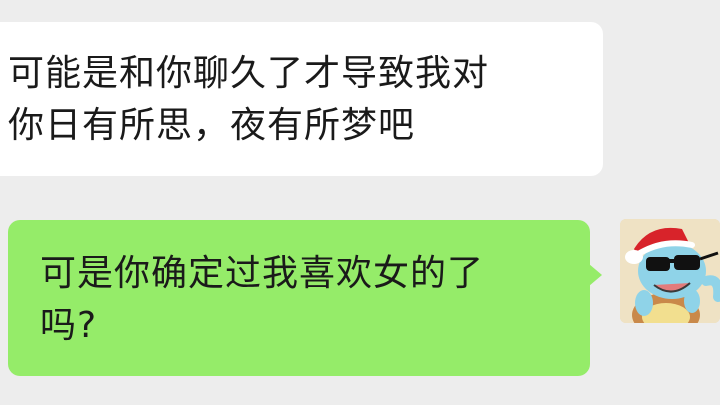 Image resolution: width=720 pixels, height=405 pixels. I want to click on sent-message-line: 可是你确定过我喜欢女的了, so click(262, 273).